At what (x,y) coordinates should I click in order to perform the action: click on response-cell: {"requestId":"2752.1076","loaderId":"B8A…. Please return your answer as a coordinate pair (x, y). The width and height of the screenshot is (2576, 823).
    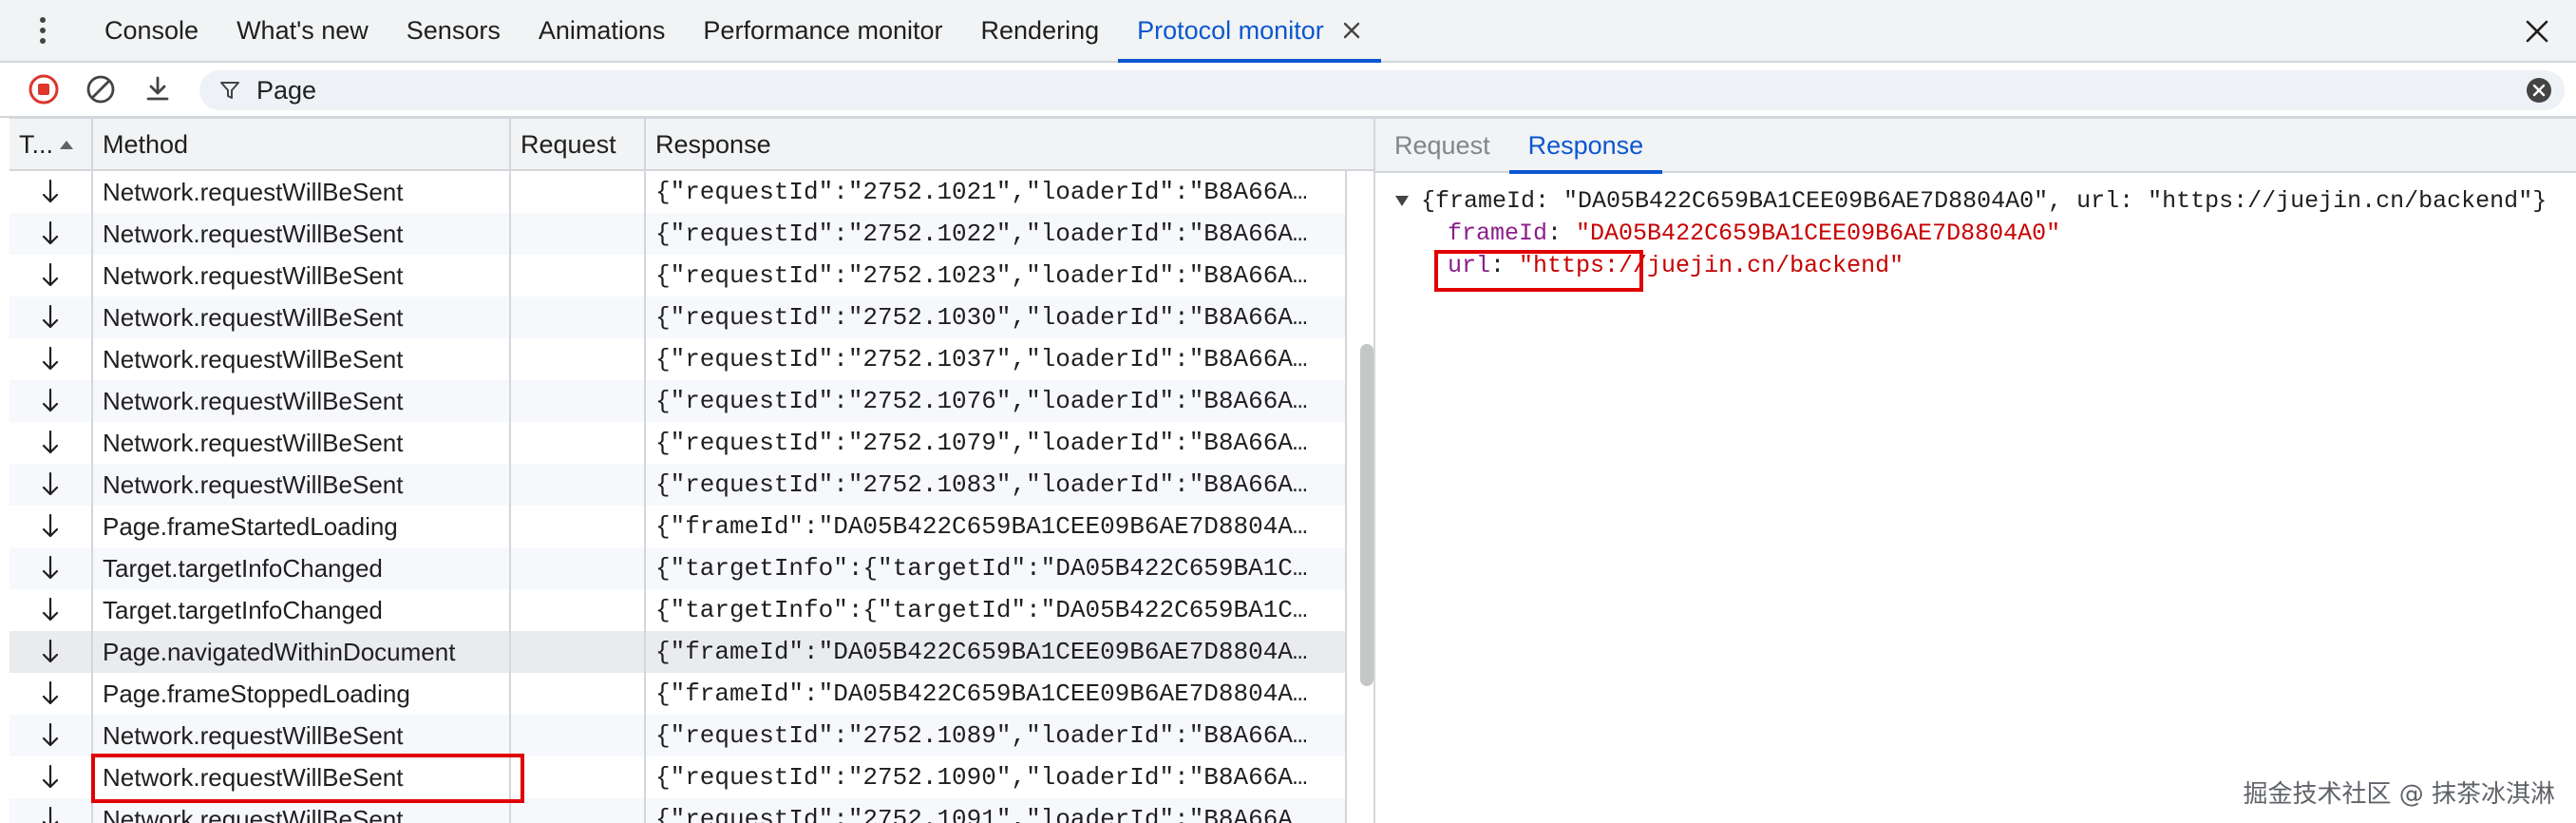
    Looking at the image, I should click on (997, 401).